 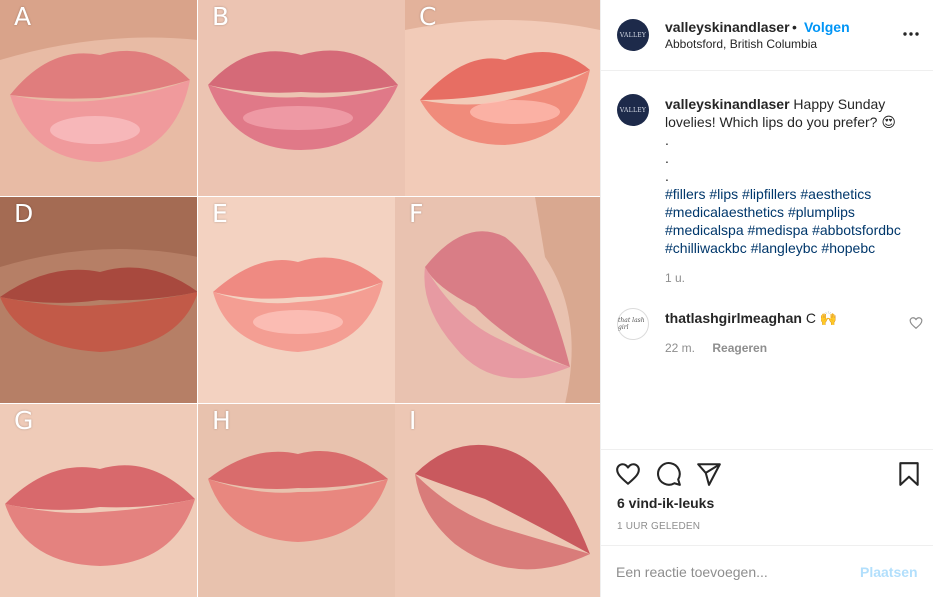 What do you see at coordinates (221, 16) in the screenshot?
I see `tile-label: B` at bounding box center [221, 16].